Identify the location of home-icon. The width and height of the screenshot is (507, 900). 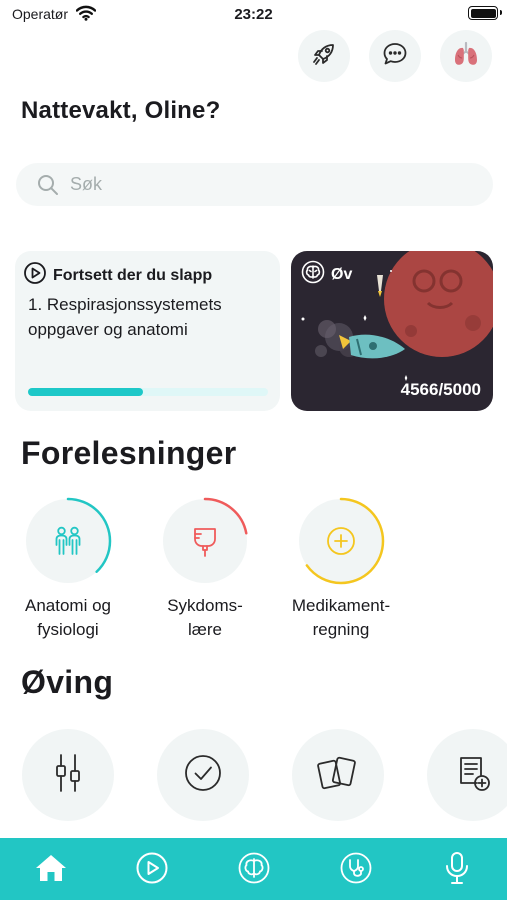
(51, 870).